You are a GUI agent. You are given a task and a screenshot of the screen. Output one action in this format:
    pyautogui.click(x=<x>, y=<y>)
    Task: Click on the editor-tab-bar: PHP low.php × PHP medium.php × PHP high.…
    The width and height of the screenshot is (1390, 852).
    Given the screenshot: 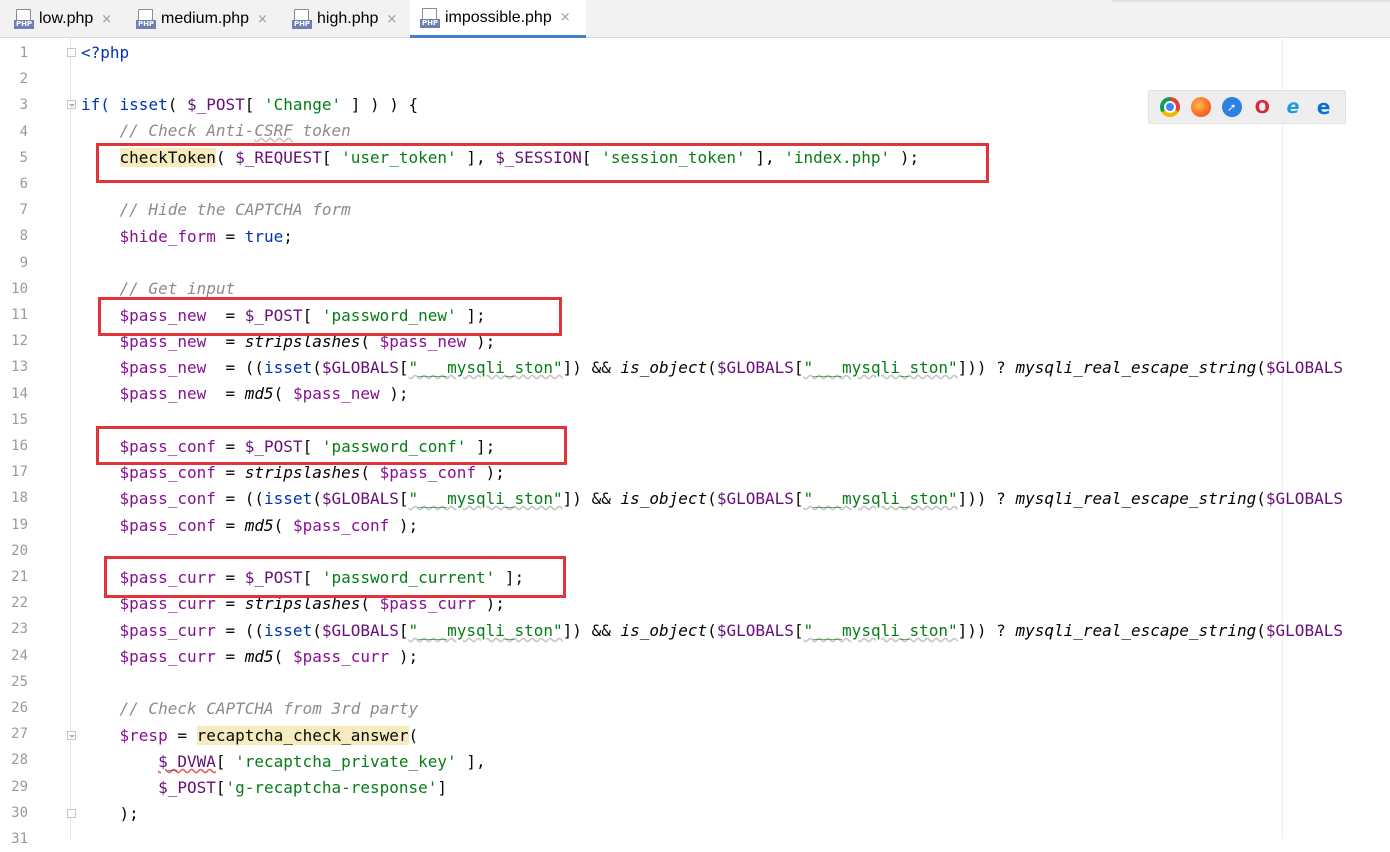 What is the action you would take?
    pyautogui.click(x=695, y=19)
    